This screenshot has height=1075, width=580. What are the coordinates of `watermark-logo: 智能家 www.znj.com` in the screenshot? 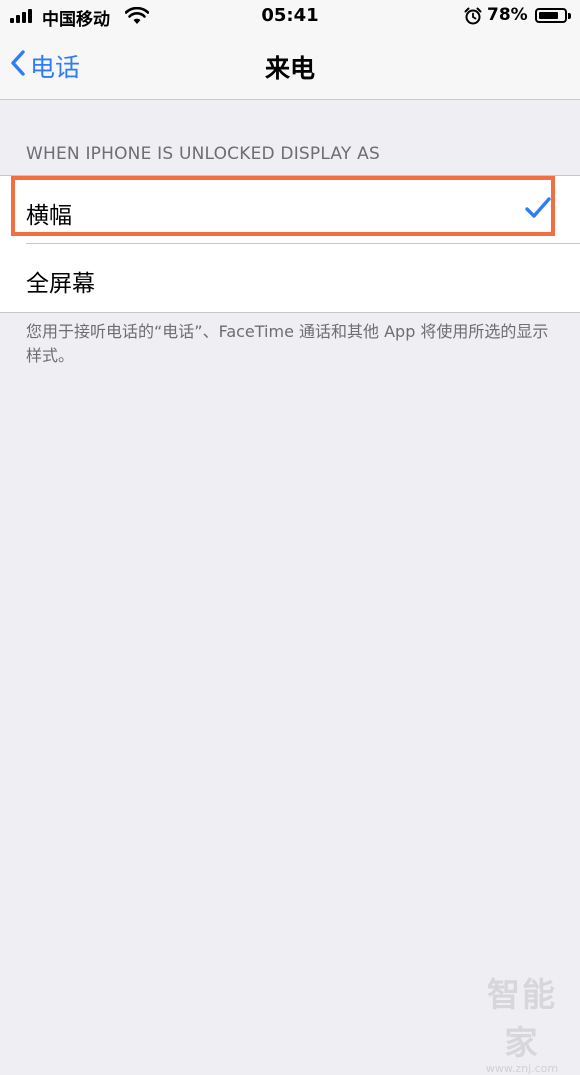 It's located at (522, 1021).